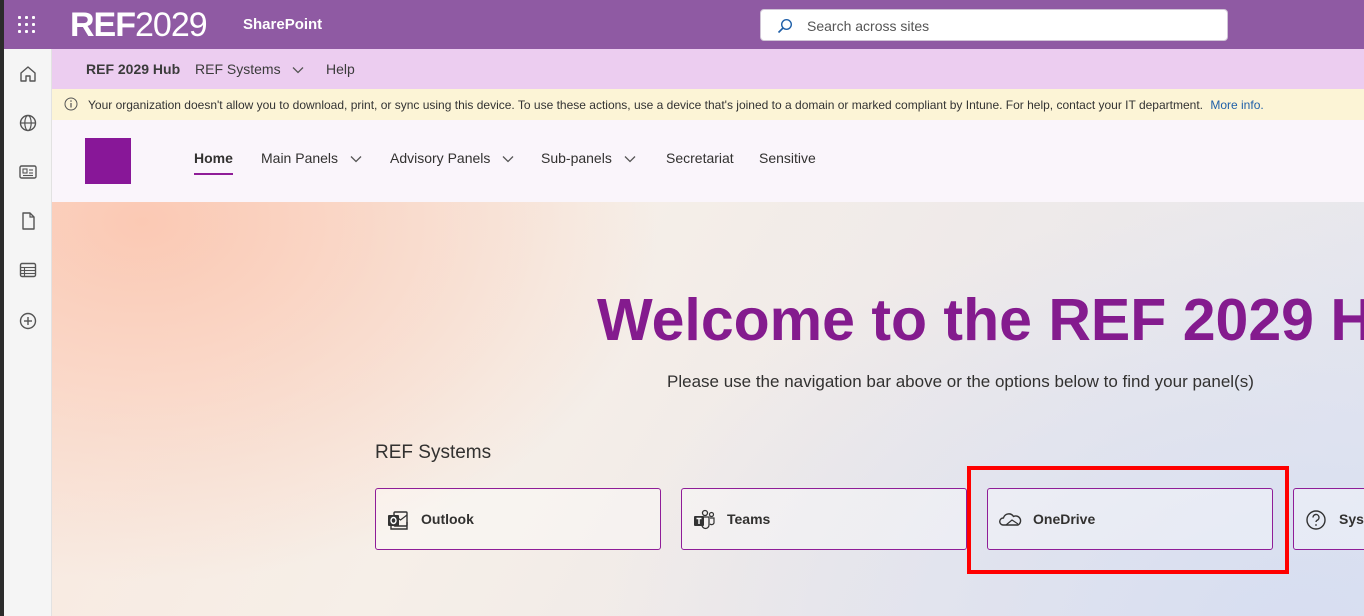 The width and height of the screenshot is (1364, 616). I want to click on site-nav-home: Home, so click(213, 162).